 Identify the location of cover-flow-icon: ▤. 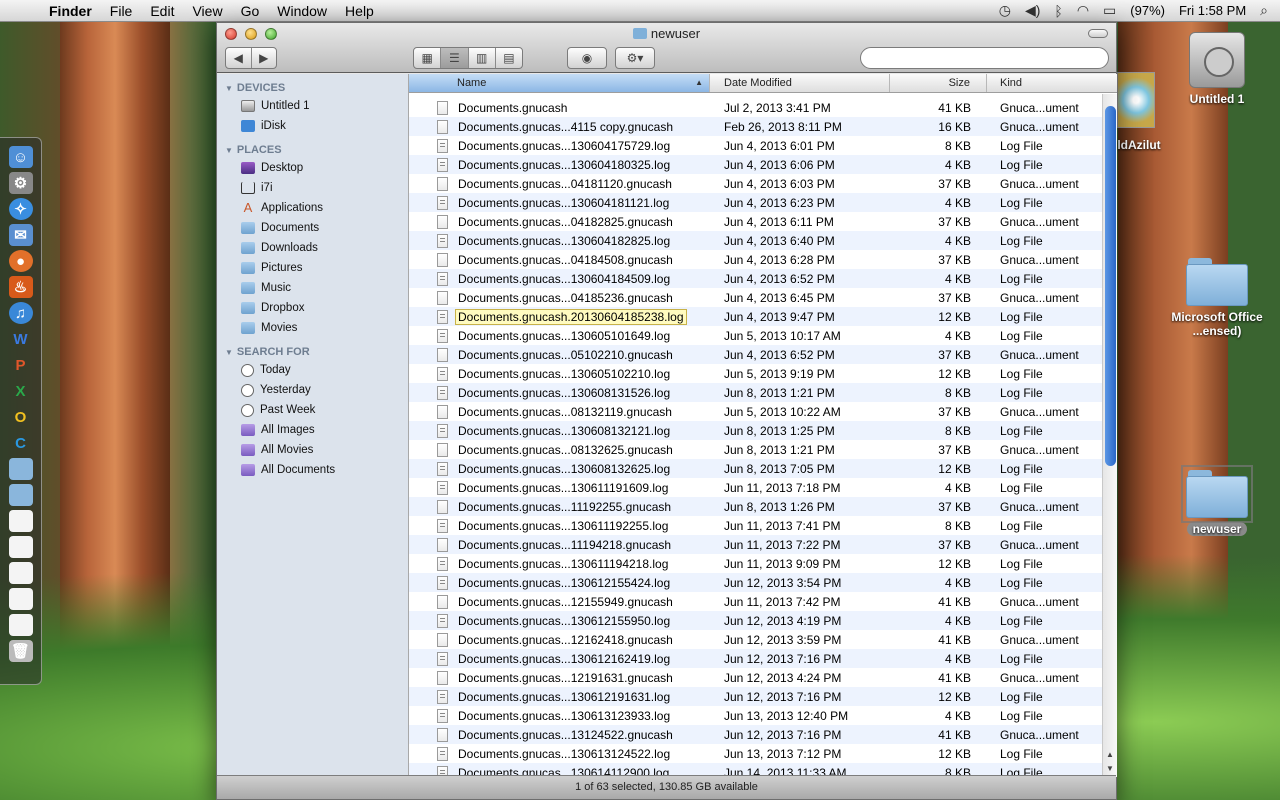
(509, 58).